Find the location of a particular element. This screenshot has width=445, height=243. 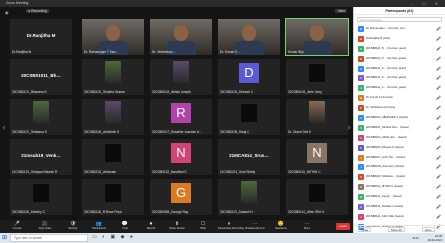

toolbar-button: ⋯ More is located at coordinates (307, 227).